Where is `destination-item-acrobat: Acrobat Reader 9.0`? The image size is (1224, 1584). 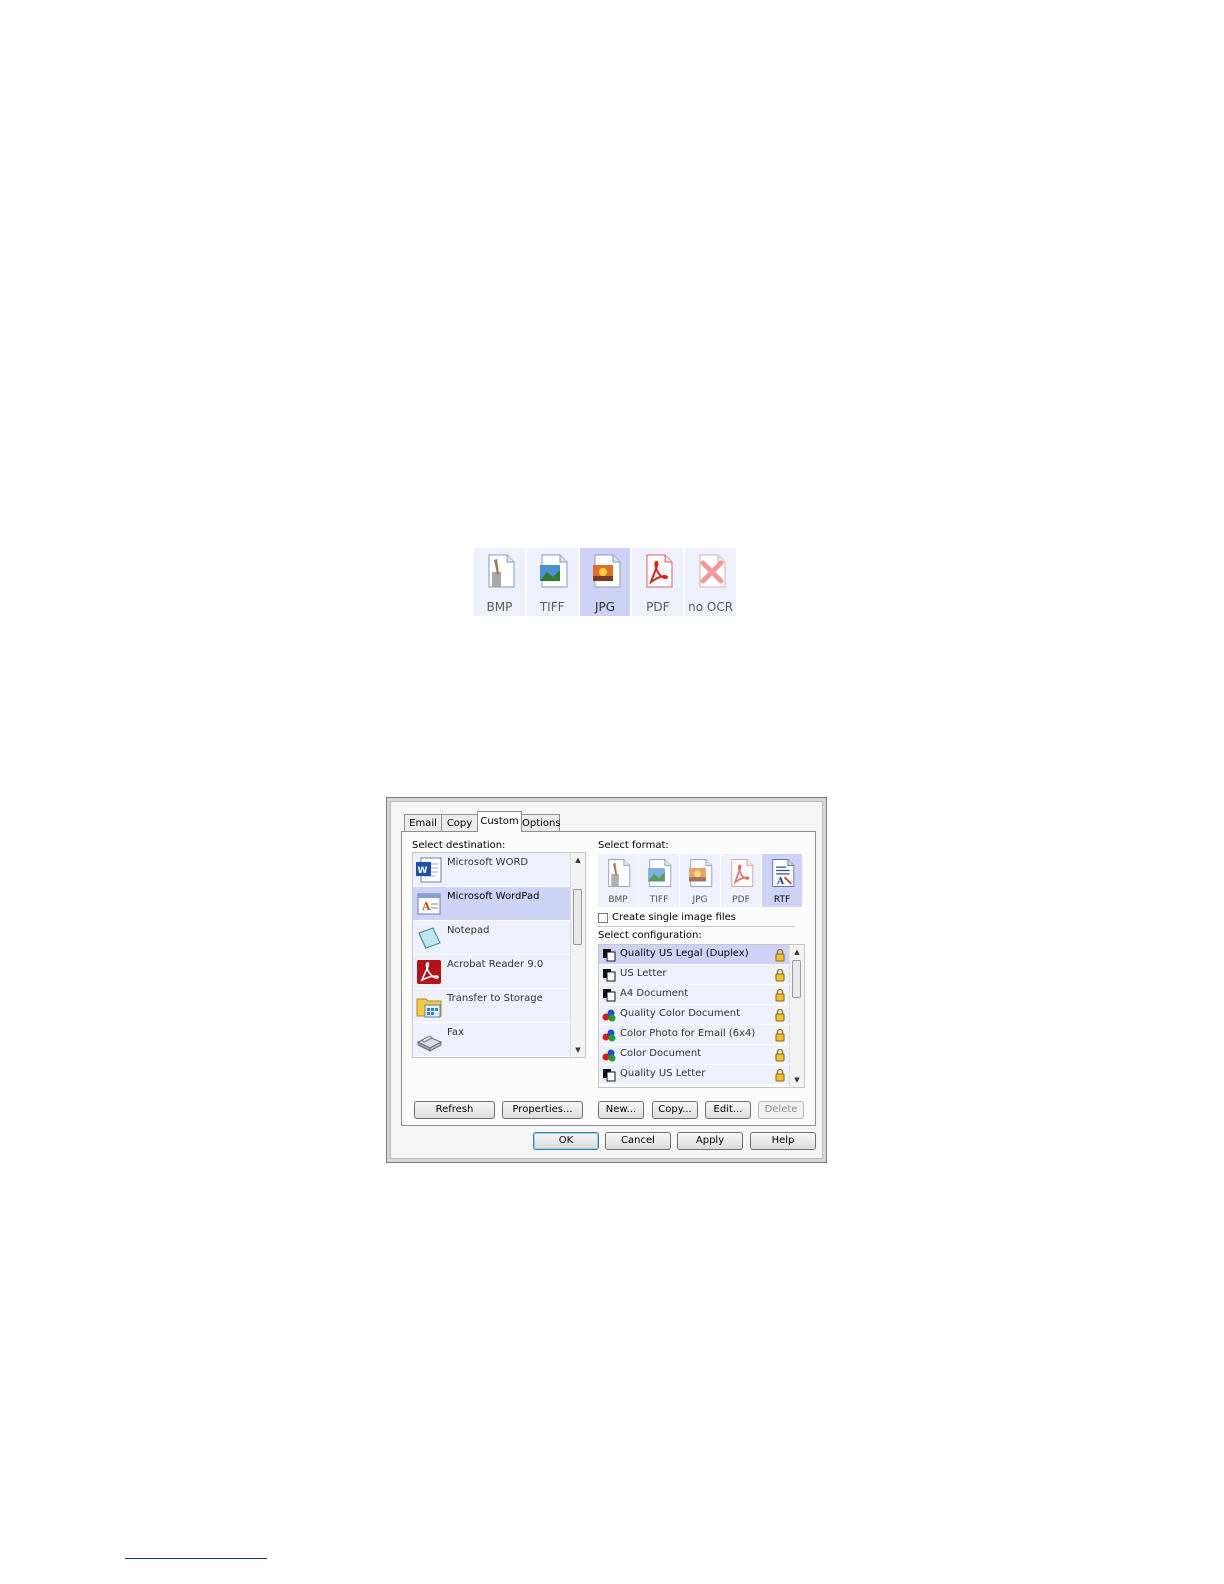 destination-item-acrobat: Acrobat Reader 9.0 is located at coordinates (492, 972).